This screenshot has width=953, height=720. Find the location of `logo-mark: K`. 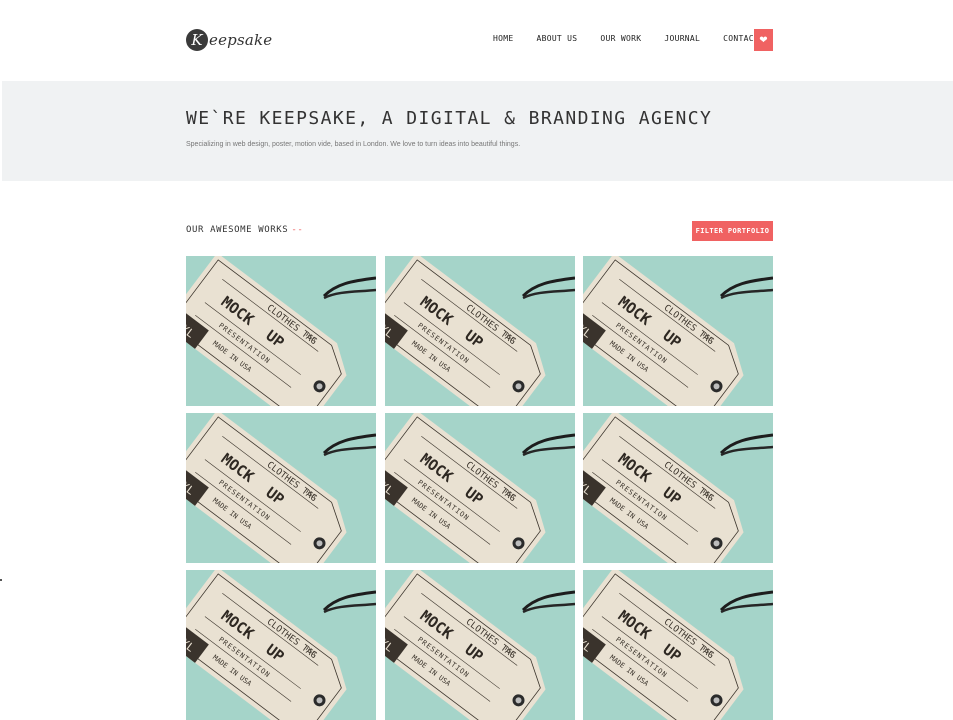

logo-mark: K is located at coordinates (197, 40).